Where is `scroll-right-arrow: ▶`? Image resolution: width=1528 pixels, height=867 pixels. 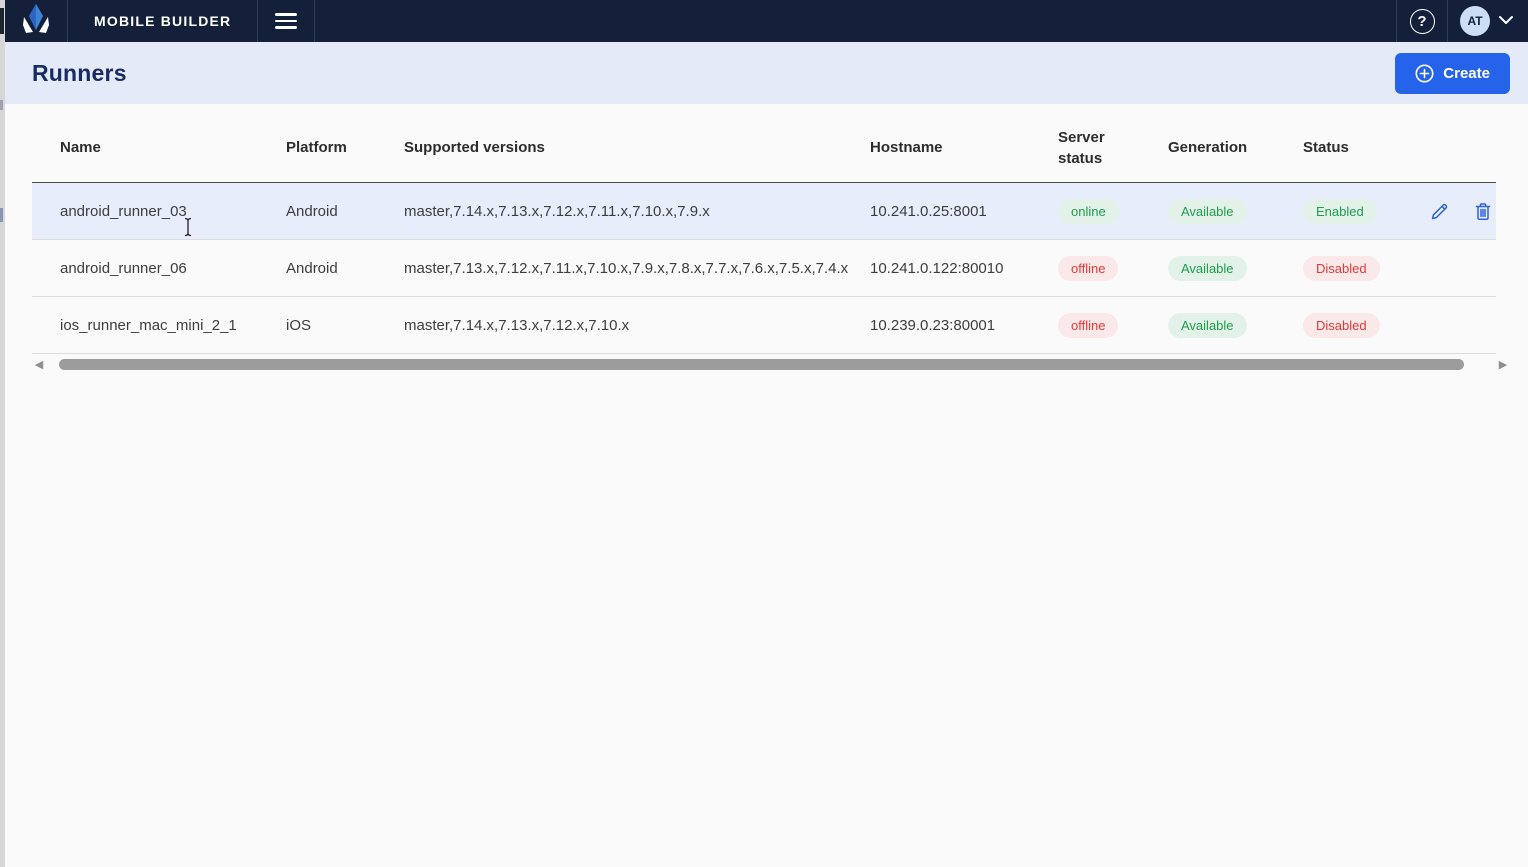 scroll-right-arrow: ▶ is located at coordinates (1503, 364).